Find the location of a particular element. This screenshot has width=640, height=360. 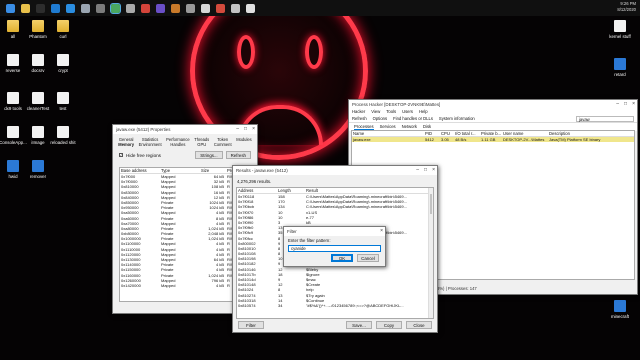

results-titlebar: Results - javaw.exe (5412) – □ × is located at coordinates (335, 170).